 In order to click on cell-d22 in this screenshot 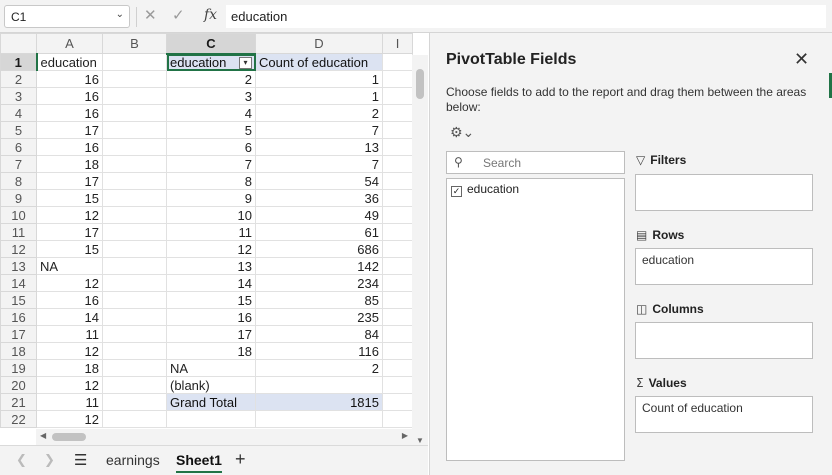, I will do `click(319, 419)`.